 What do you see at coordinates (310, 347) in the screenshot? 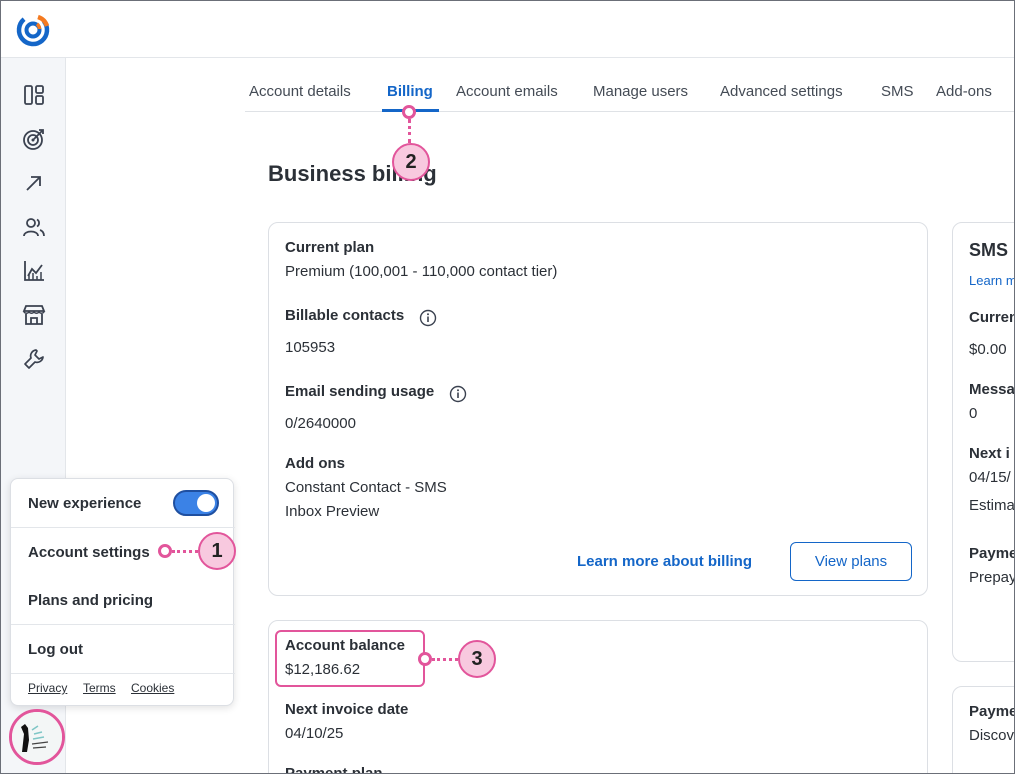
I see `billable-contacts-value: 105953` at bounding box center [310, 347].